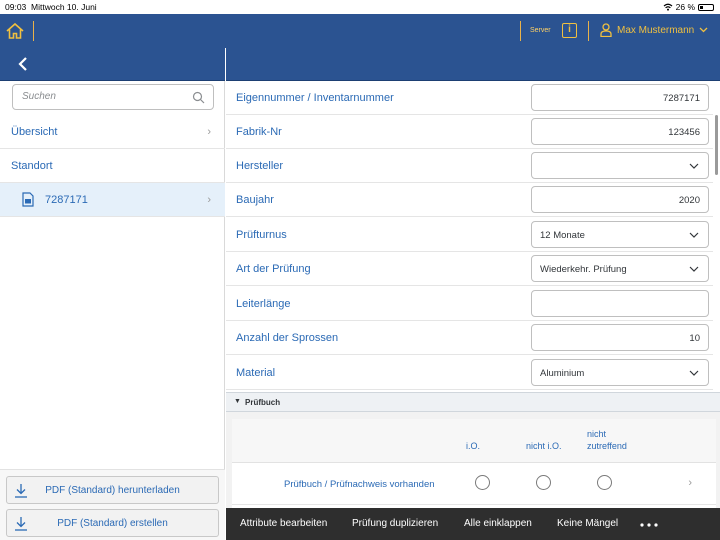 The height and width of the screenshot is (540, 720). I want to click on field-value: 7287171, so click(681, 98).